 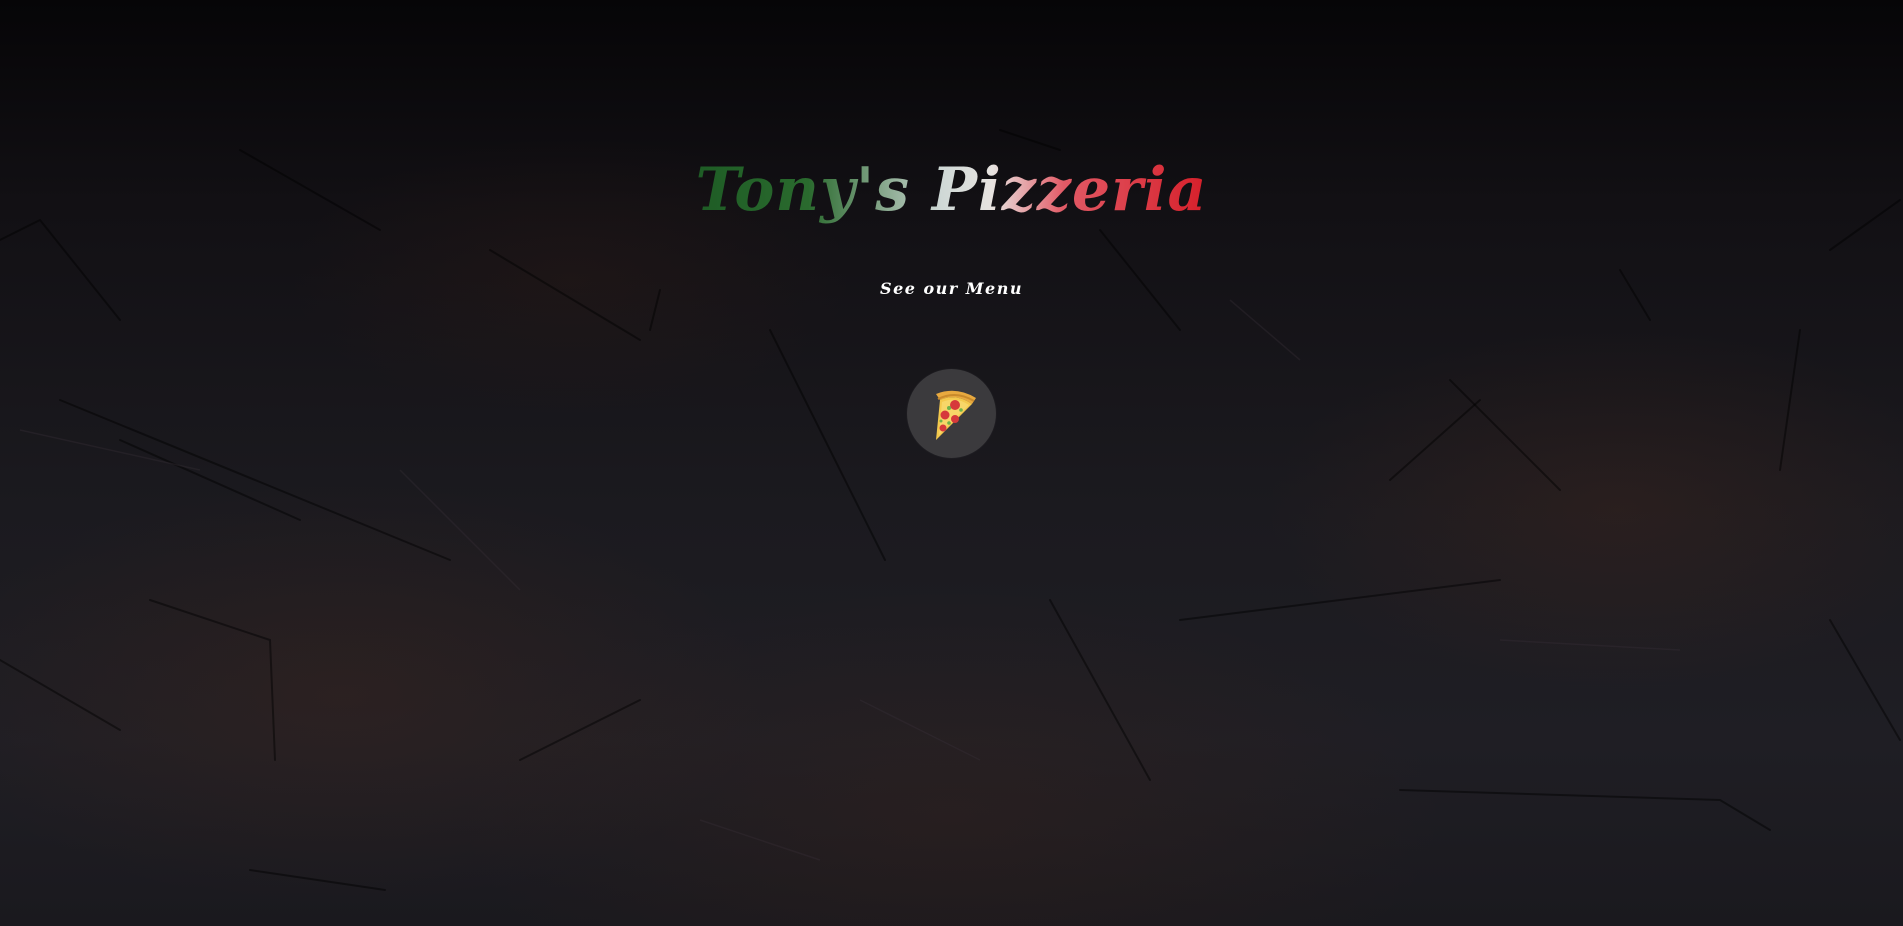 I want to click on brand-title: Tony's Pizzeria, so click(x=951, y=190).